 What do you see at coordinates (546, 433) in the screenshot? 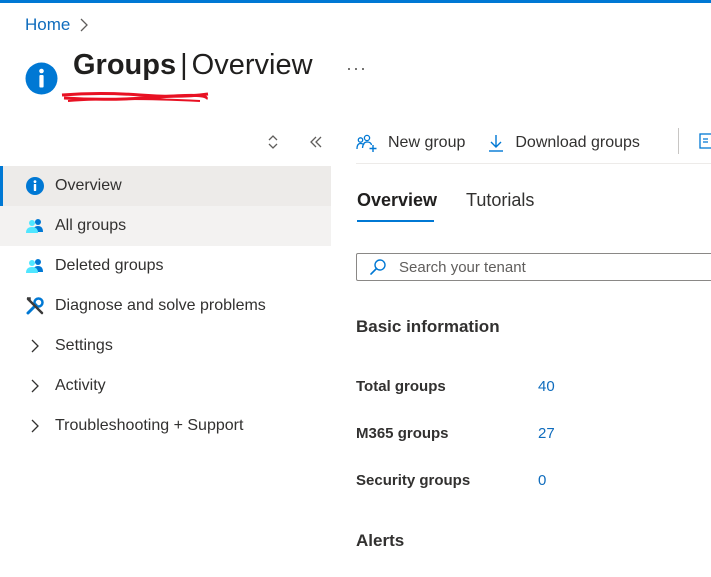
I see `m365-groups-value: 27` at bounding box center [546, 433].